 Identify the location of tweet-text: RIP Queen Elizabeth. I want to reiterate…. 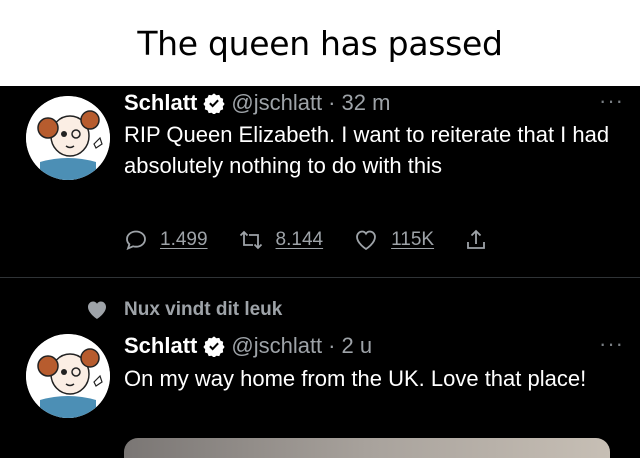
(367, 150).